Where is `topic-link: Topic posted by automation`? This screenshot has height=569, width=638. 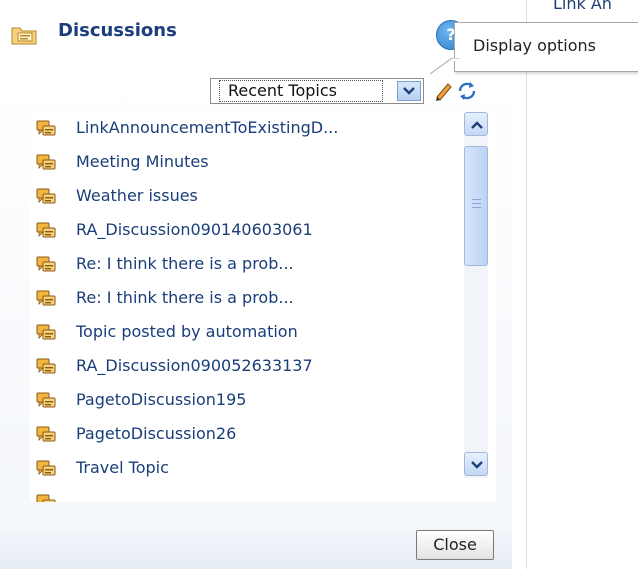
topic-link: Topic posted by automation is located at coordinates (187, 331).